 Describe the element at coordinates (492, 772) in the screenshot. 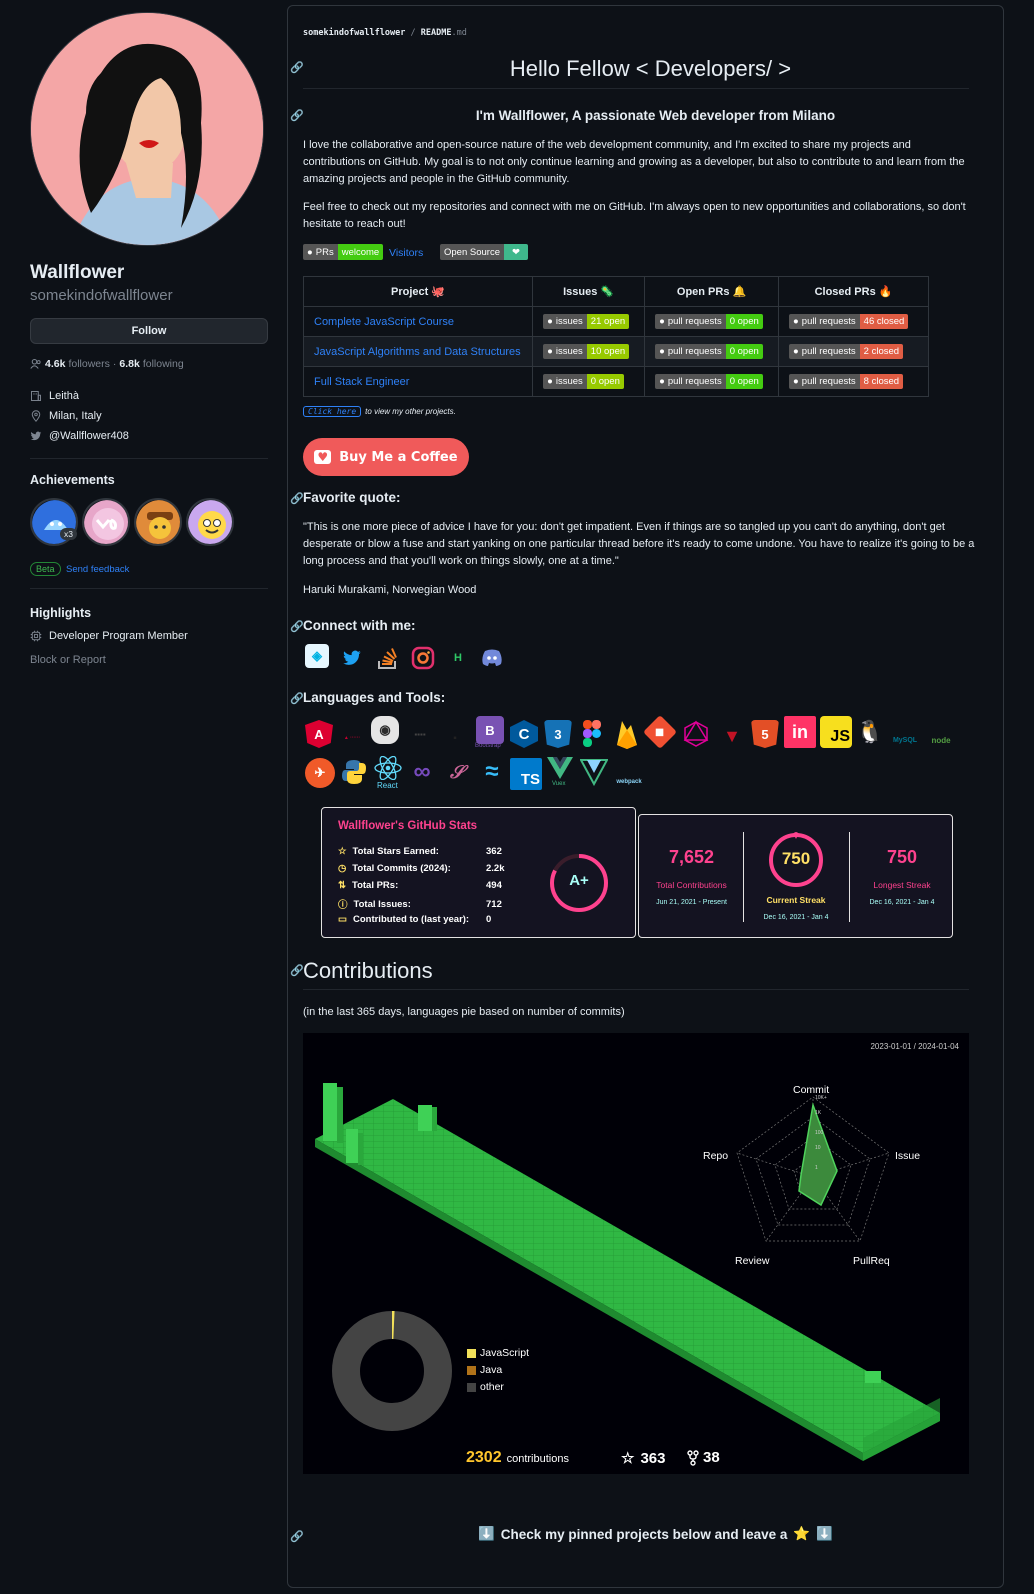

I see `tailwind-icon: ≈` at that location.